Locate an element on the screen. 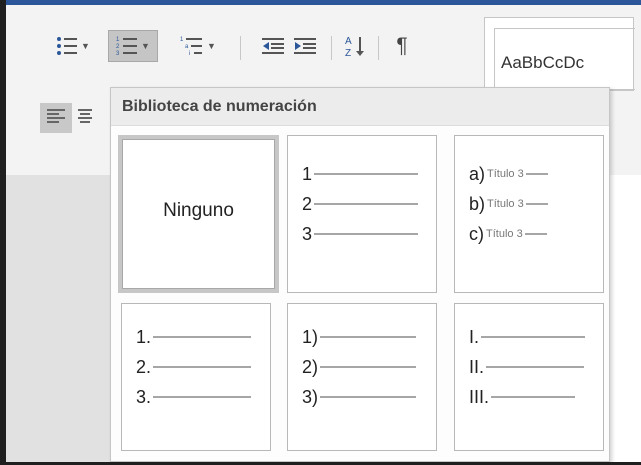  increase-indent-button is located at coordinates (306, 46).